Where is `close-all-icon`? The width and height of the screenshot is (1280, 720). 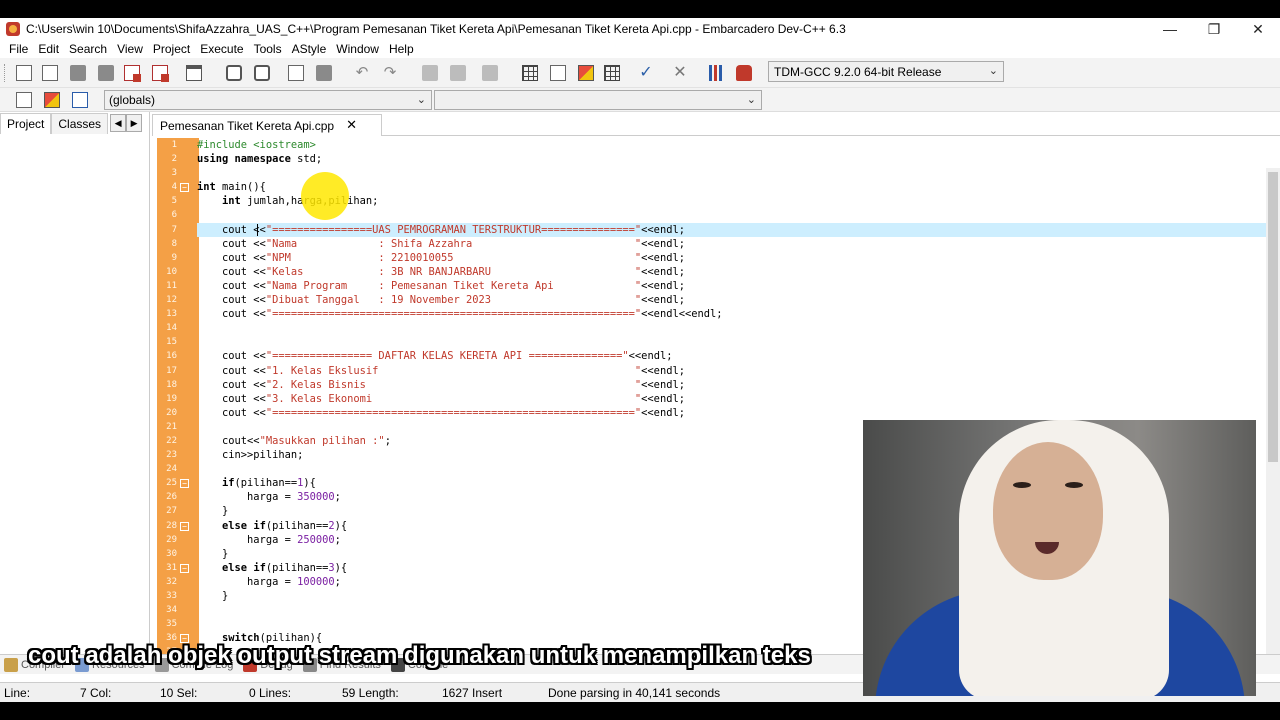 close-all-icon is located at coordinates (160, 73).